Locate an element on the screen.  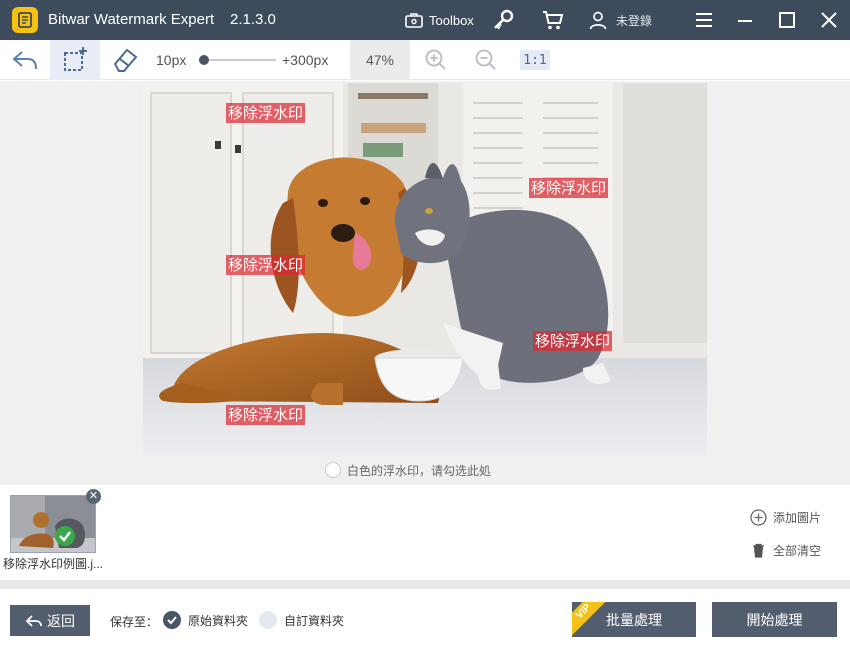
rectangle-select-tool is located at coordinates (75, 60).